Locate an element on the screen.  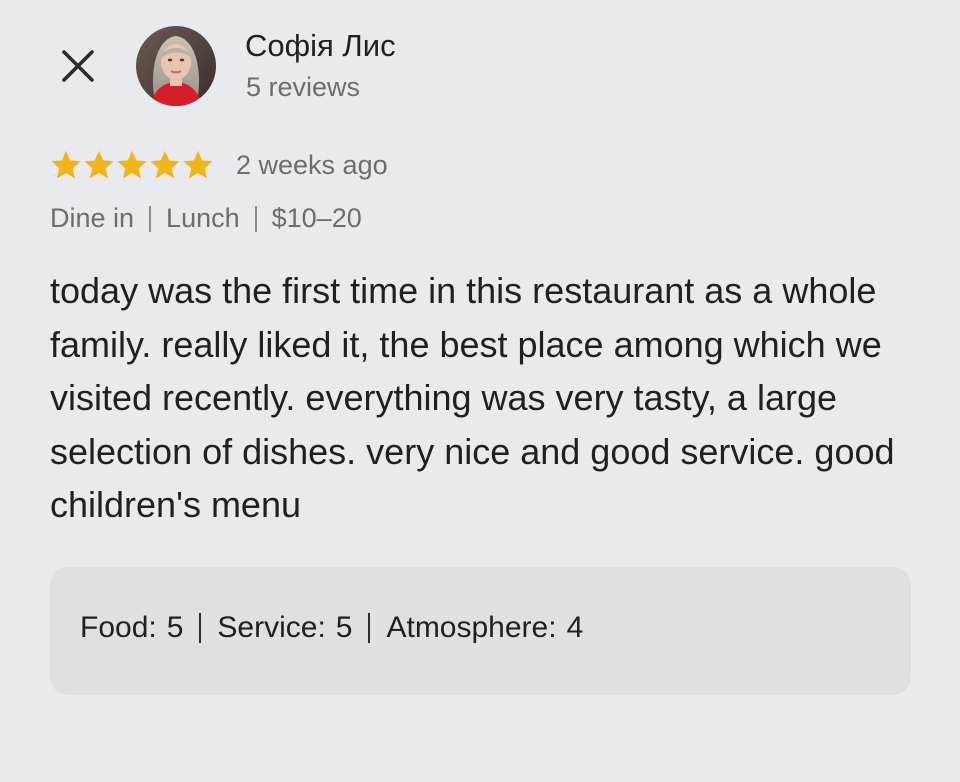
atmosphere-rating-label: Atmosphere: is located at coordinates (471, 627).